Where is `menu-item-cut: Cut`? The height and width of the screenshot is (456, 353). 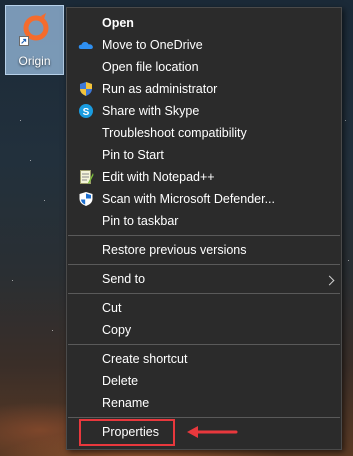
menu-item-cut: Cut is located at coordinates (204, 308).